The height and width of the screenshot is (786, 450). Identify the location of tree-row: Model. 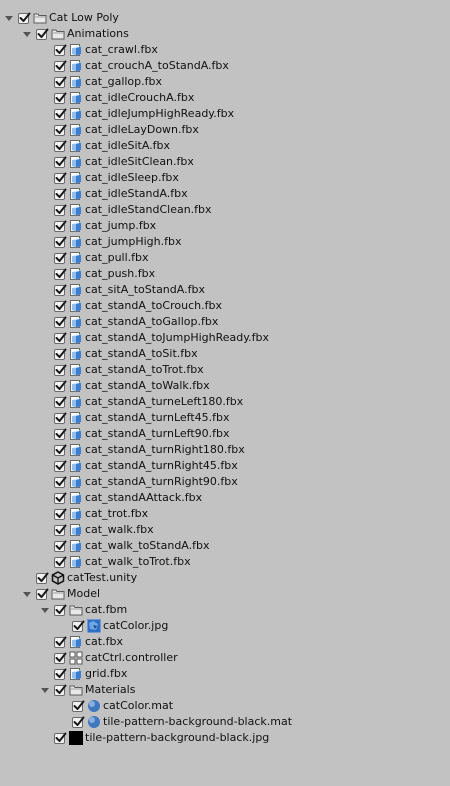
(225, 594).